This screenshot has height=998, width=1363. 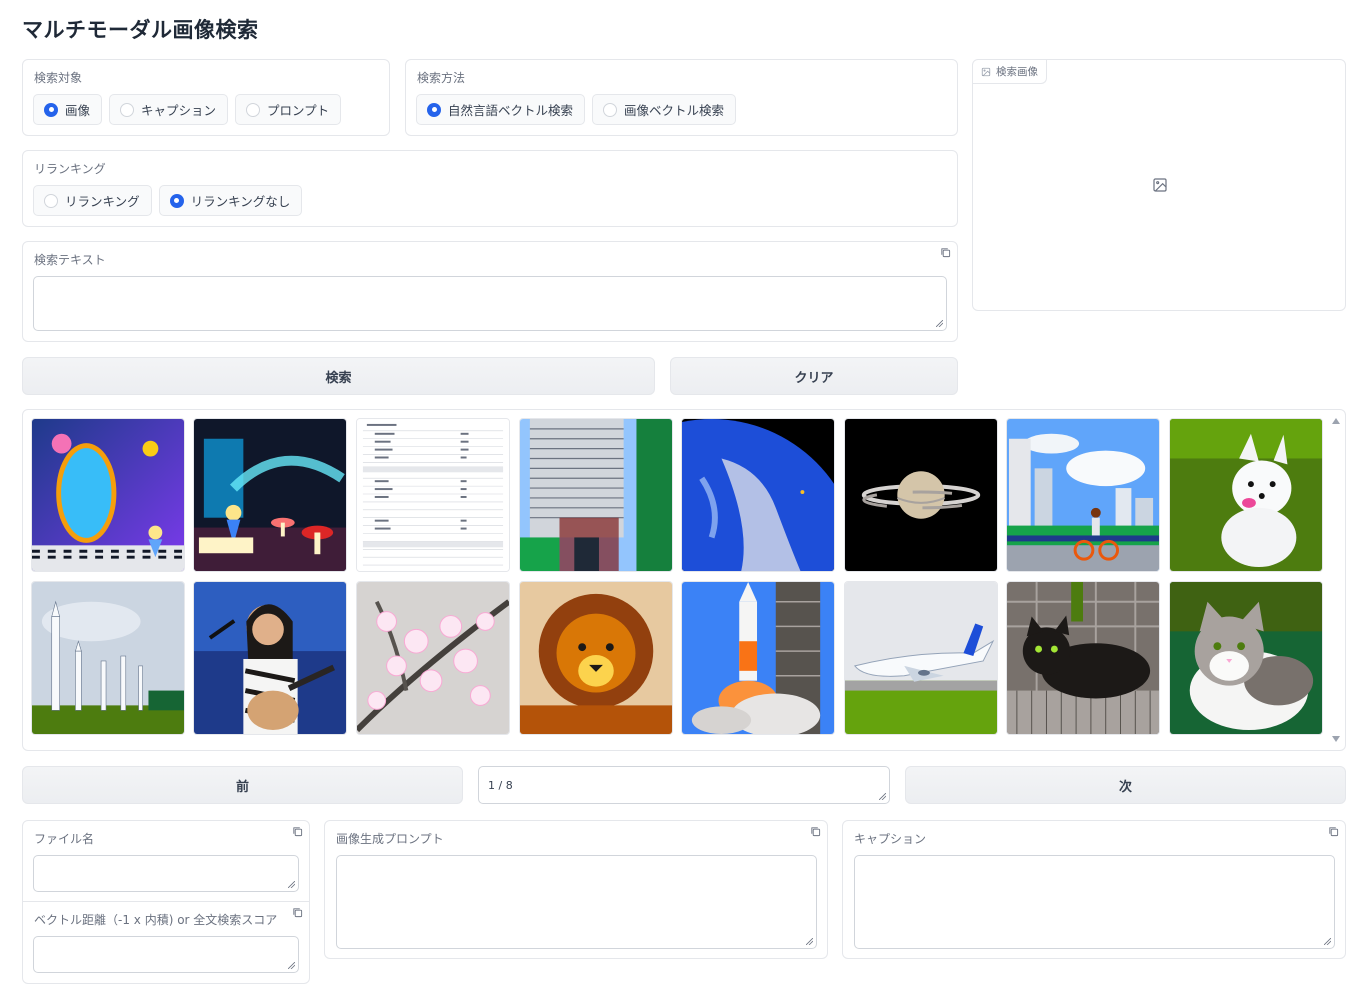 I want to click on search-image-tab: 検索画像, so click(x=1010, y=72).